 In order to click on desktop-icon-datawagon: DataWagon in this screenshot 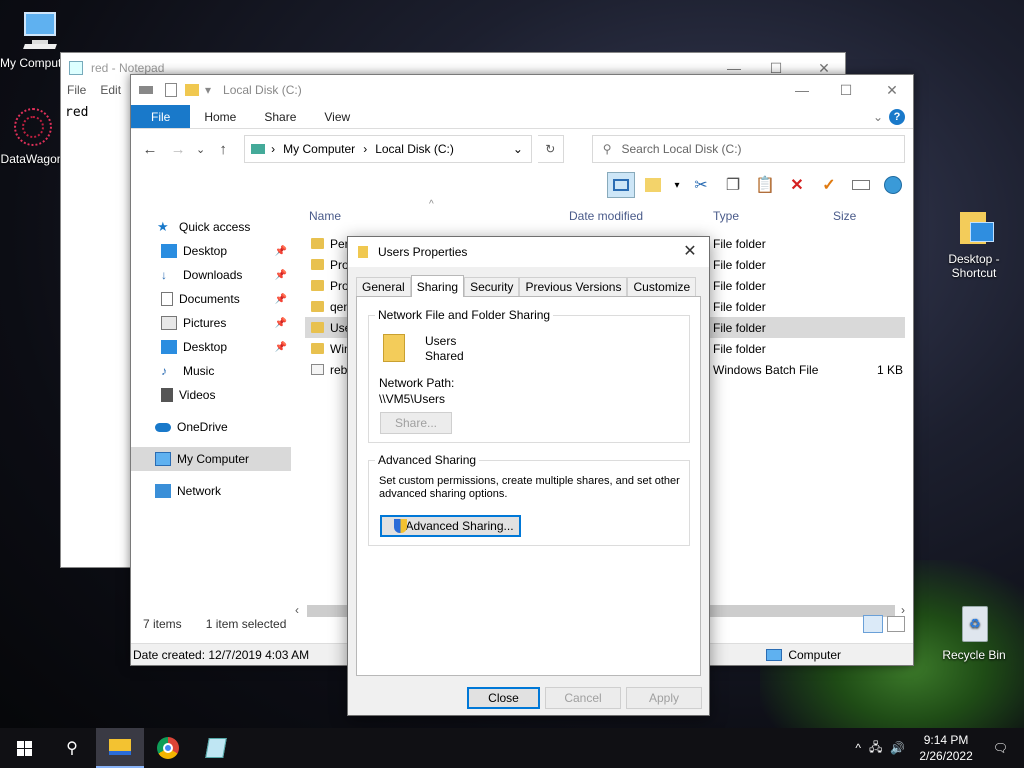, I will do `click(32, 136)`.